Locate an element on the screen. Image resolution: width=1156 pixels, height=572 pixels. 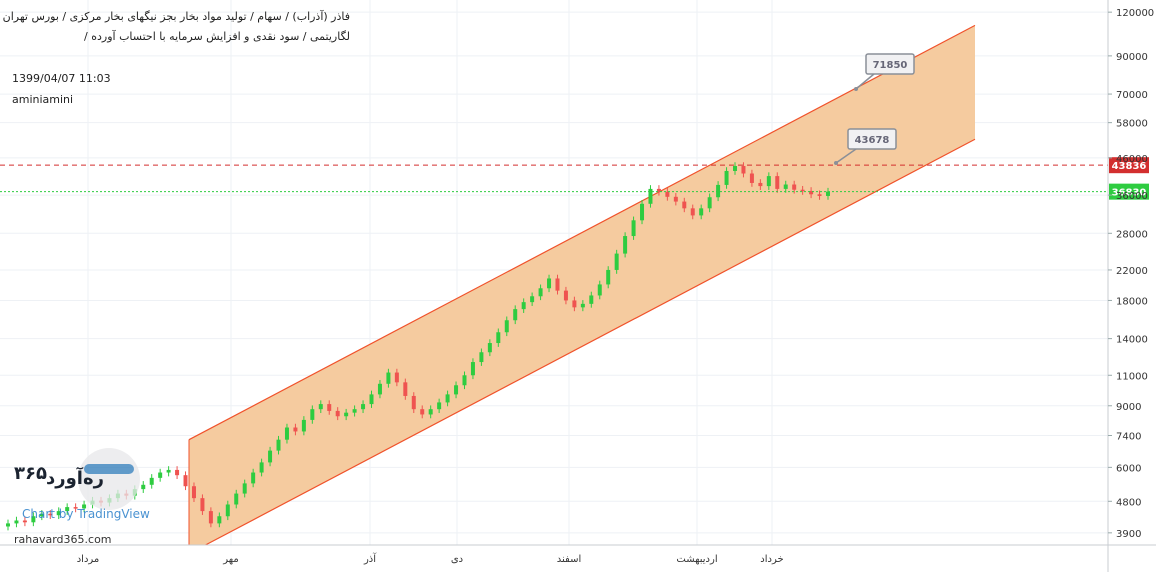
callout-label: 43678 is located at coordinates (872, 140).